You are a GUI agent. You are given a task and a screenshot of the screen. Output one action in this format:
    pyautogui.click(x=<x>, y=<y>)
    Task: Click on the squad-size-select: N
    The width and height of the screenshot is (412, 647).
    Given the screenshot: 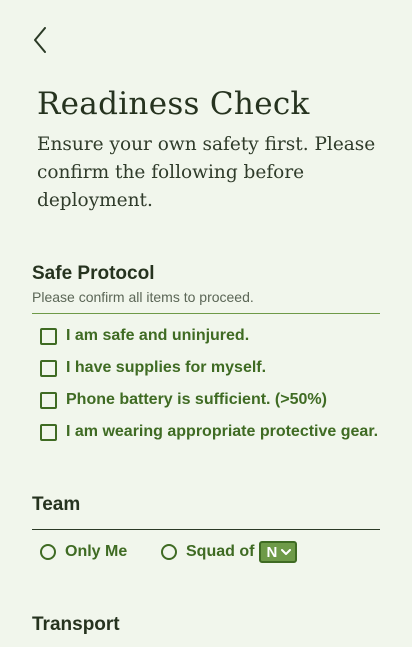 What is the action you would take?
    pyautogui.click(x=278, y=552)
    